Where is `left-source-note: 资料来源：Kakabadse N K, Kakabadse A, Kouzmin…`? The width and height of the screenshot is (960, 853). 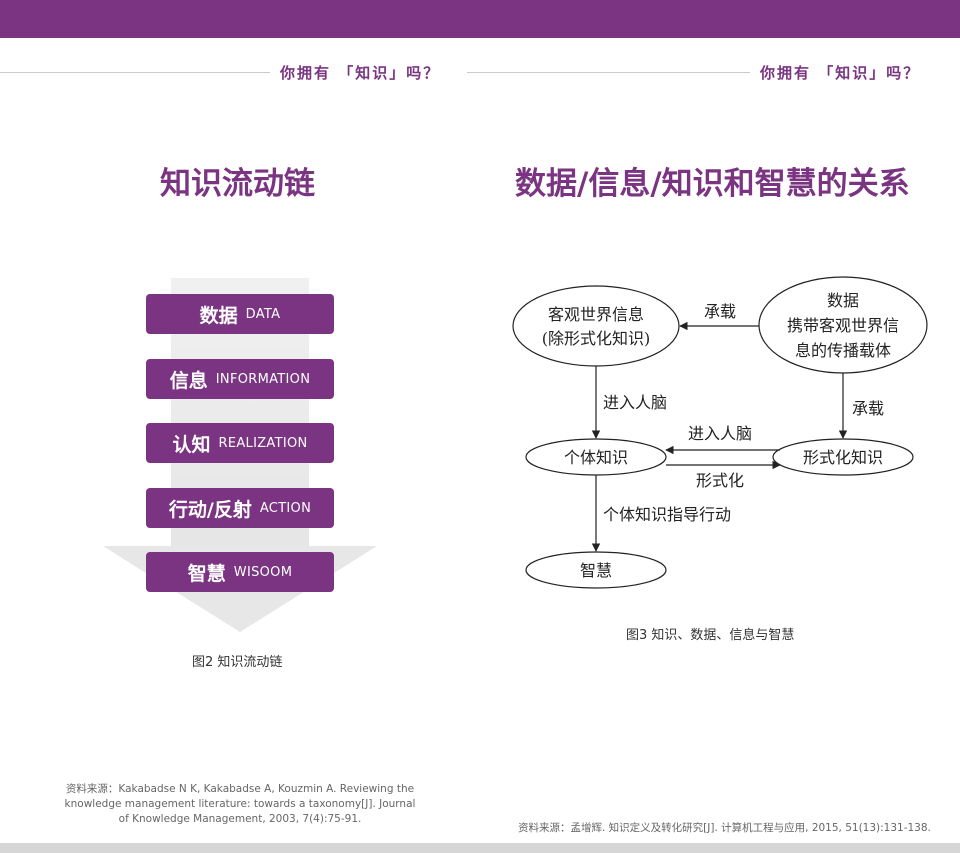 left-source-note: 资料来源：Kakabadse N K, Kakabadse A, Kouzmin… is located at coordinates (240, 804).